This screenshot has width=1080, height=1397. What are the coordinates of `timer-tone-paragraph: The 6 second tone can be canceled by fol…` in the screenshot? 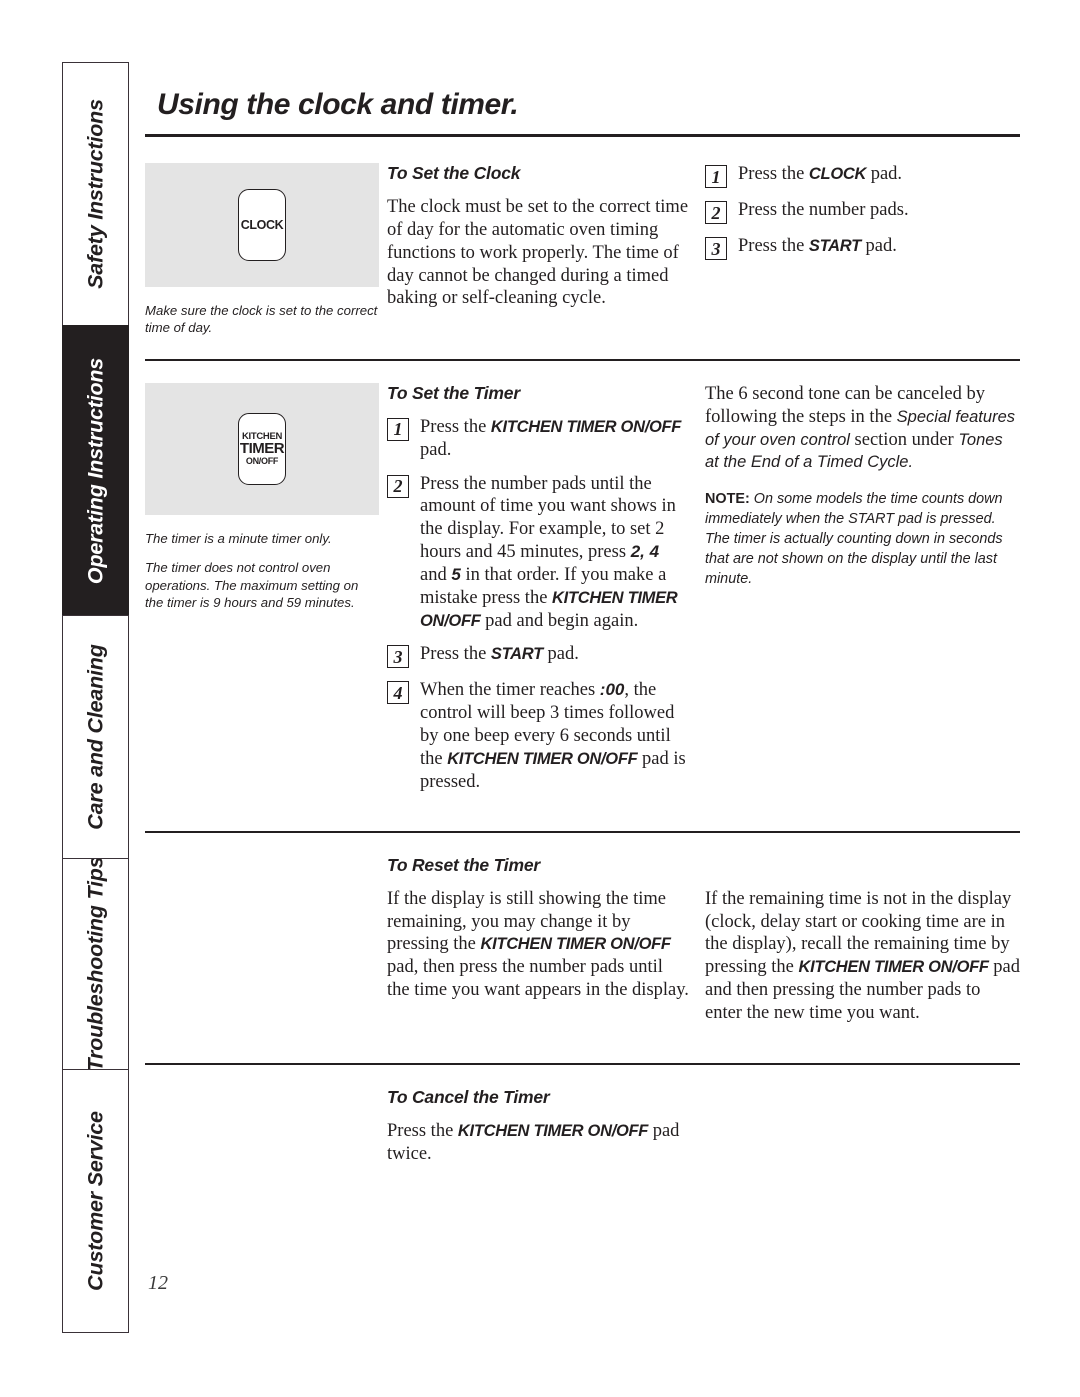 It's located at (862, 428).